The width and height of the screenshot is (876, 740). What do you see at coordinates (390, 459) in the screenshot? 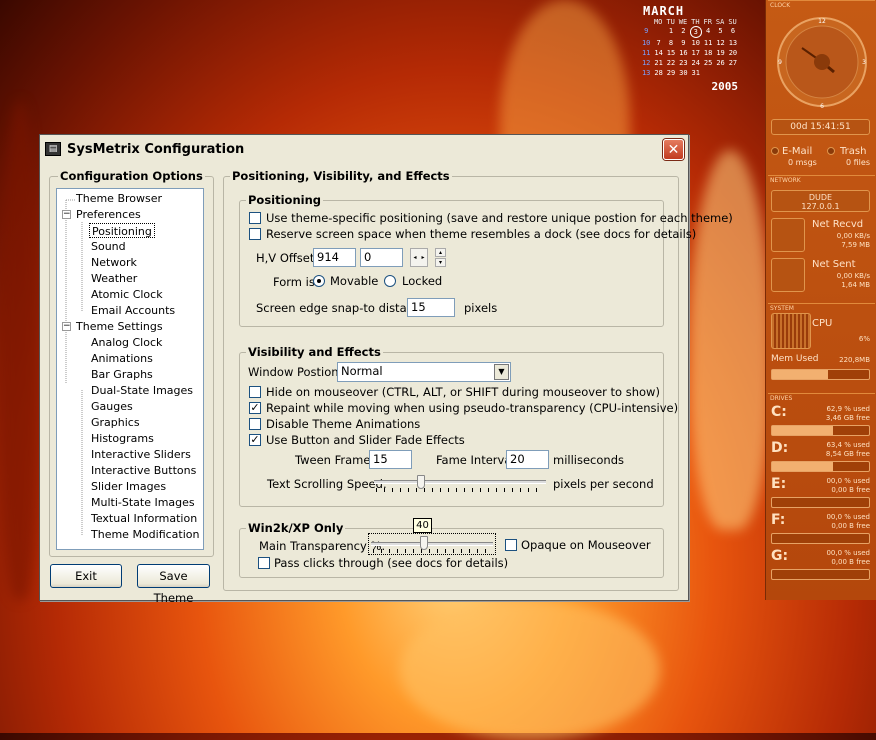
I see `tween-frames-input: 15` at bounding box center [390, 459].